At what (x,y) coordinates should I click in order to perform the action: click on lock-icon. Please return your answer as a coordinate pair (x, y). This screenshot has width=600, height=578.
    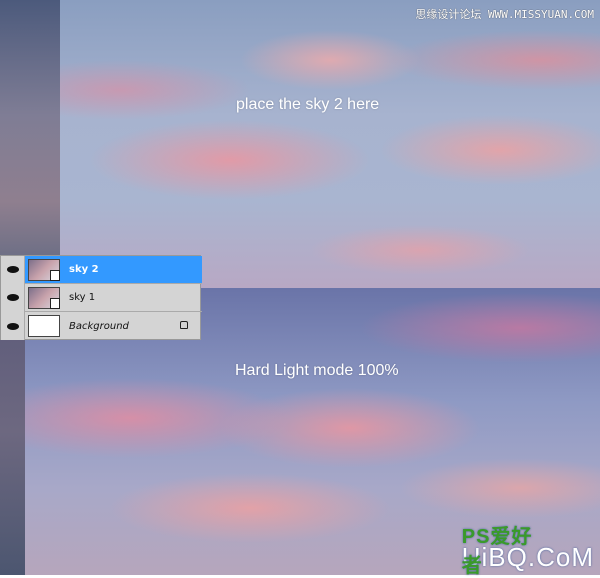
    Looking at the image, I should click on (184, 325).